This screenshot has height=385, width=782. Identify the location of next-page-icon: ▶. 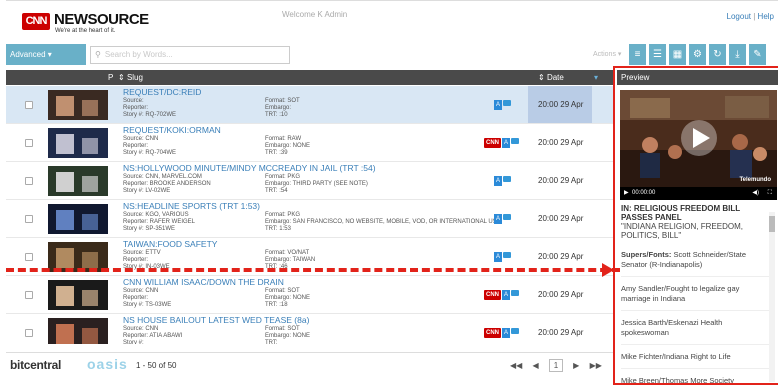
(576, 365).